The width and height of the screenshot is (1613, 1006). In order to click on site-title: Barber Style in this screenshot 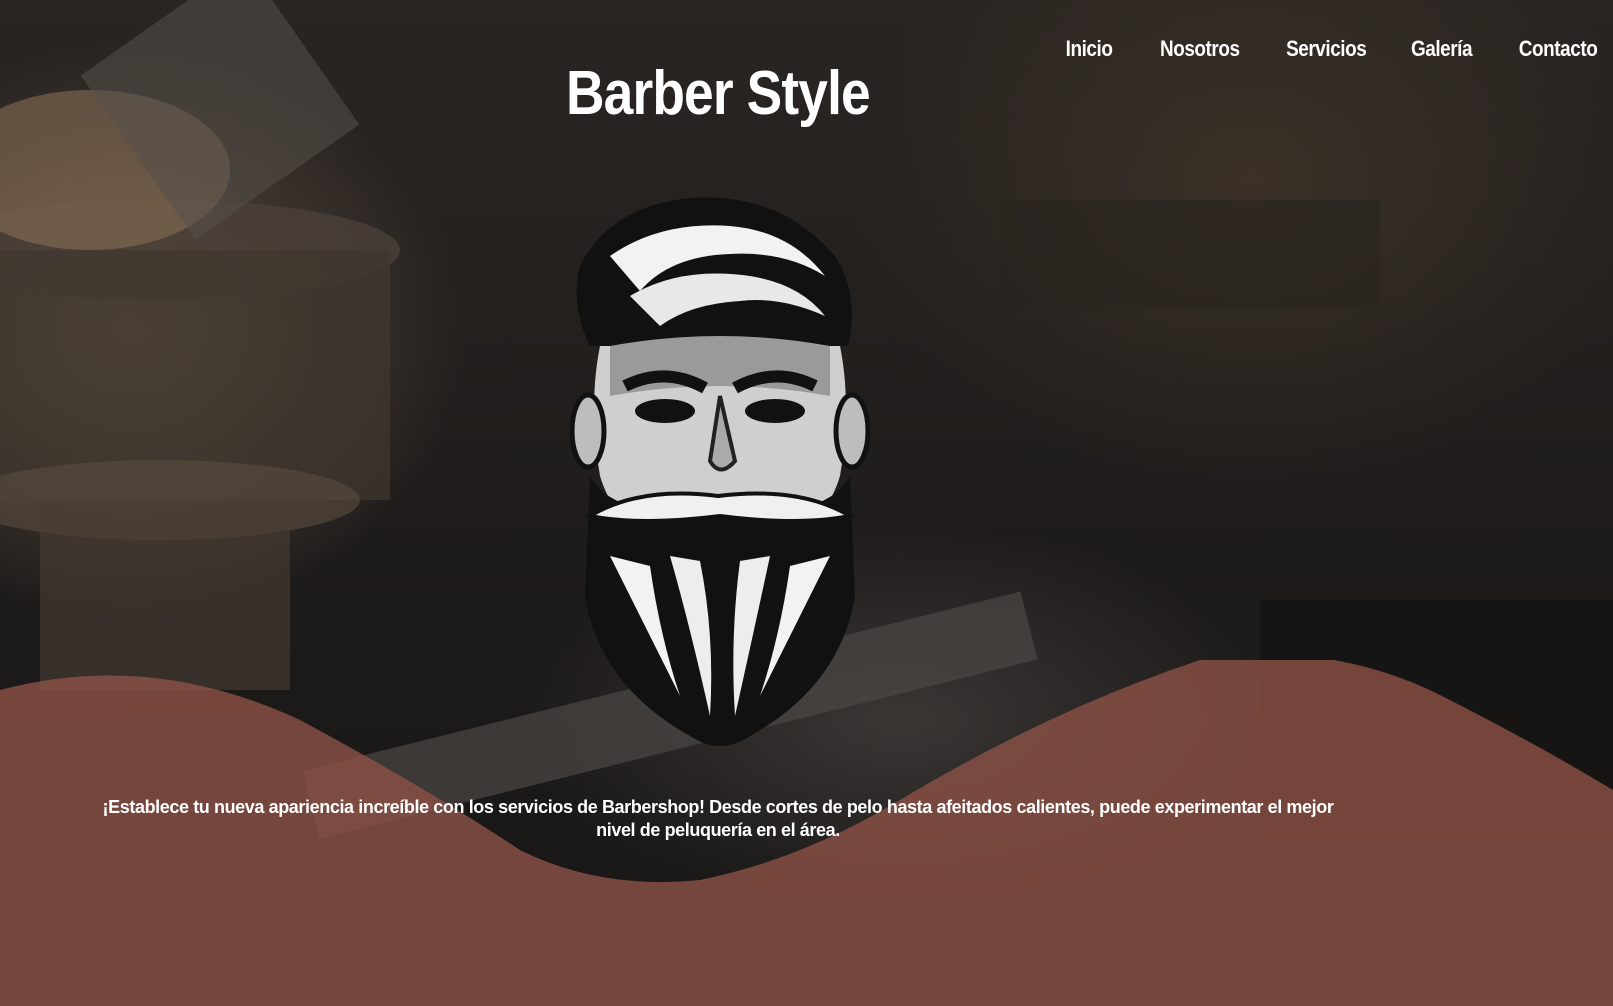, I will do `click(718, 93)`.